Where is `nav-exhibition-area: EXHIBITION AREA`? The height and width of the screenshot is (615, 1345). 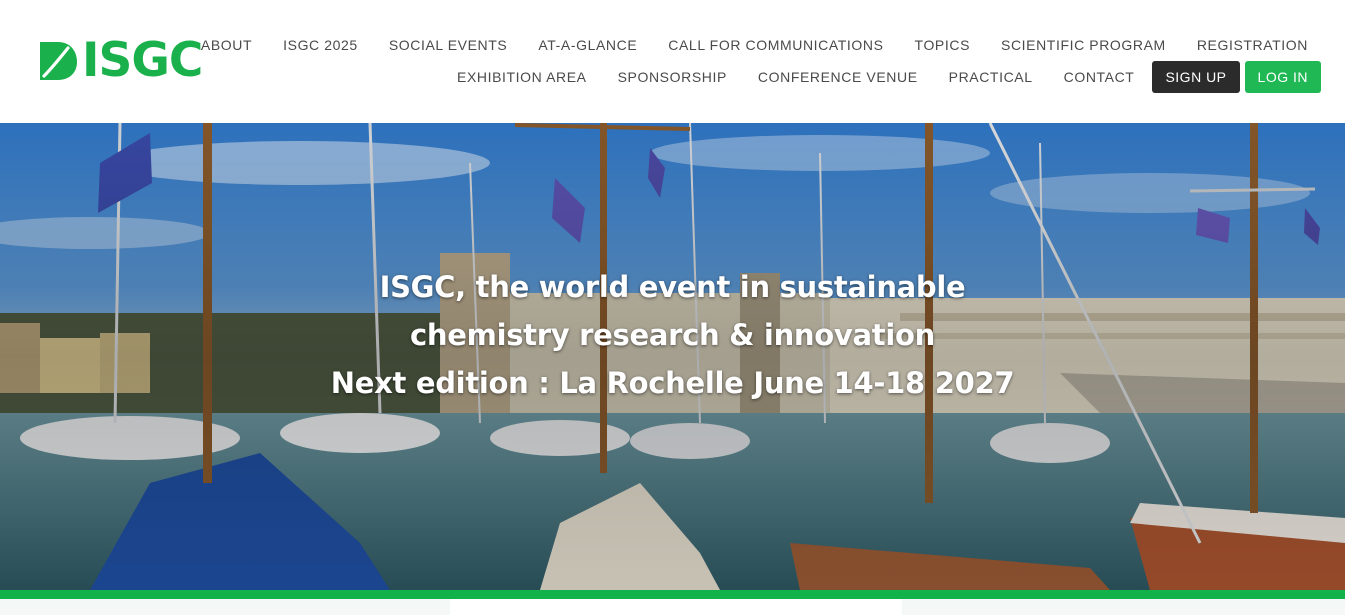
nav-exhibition-area: EXHIBITION AREA is located at coordinates (522, 77).